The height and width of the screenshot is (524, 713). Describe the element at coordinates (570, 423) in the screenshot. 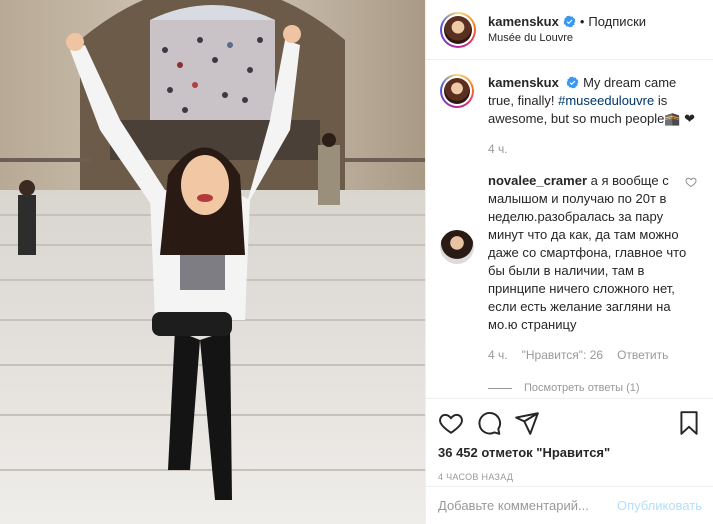

I see `action-icons` at that location.